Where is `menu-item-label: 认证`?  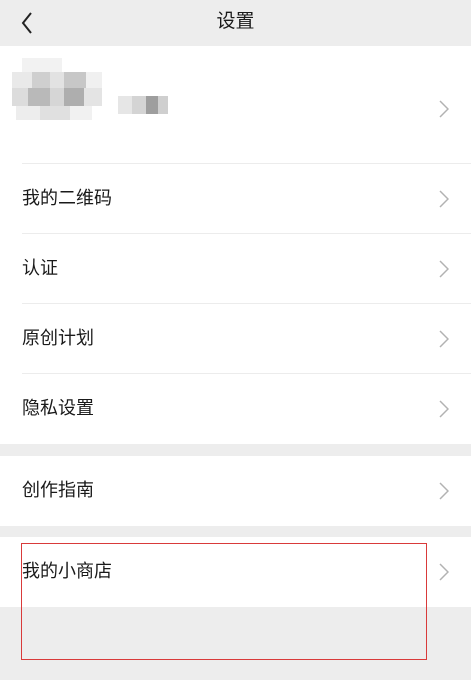
menu-item-label: 认证 is located at coordinates (40, 268).